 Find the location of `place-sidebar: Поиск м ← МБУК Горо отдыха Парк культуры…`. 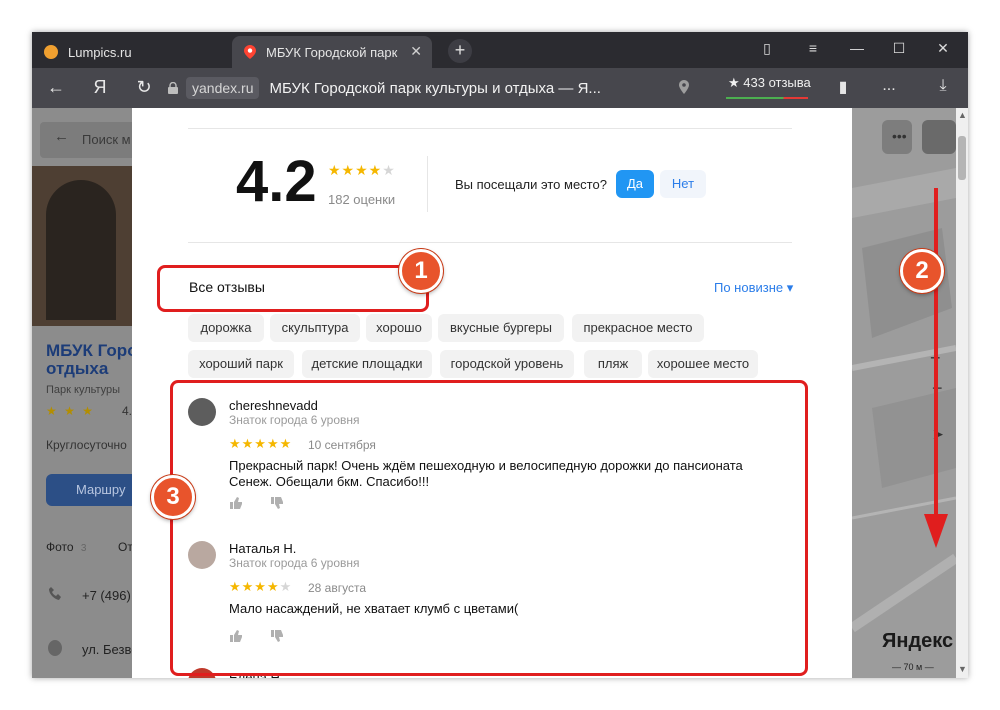

place-sidebar: Поиск м ← МБУК Горо отдыха Парк культуры… is located at coordinates (99, 393).